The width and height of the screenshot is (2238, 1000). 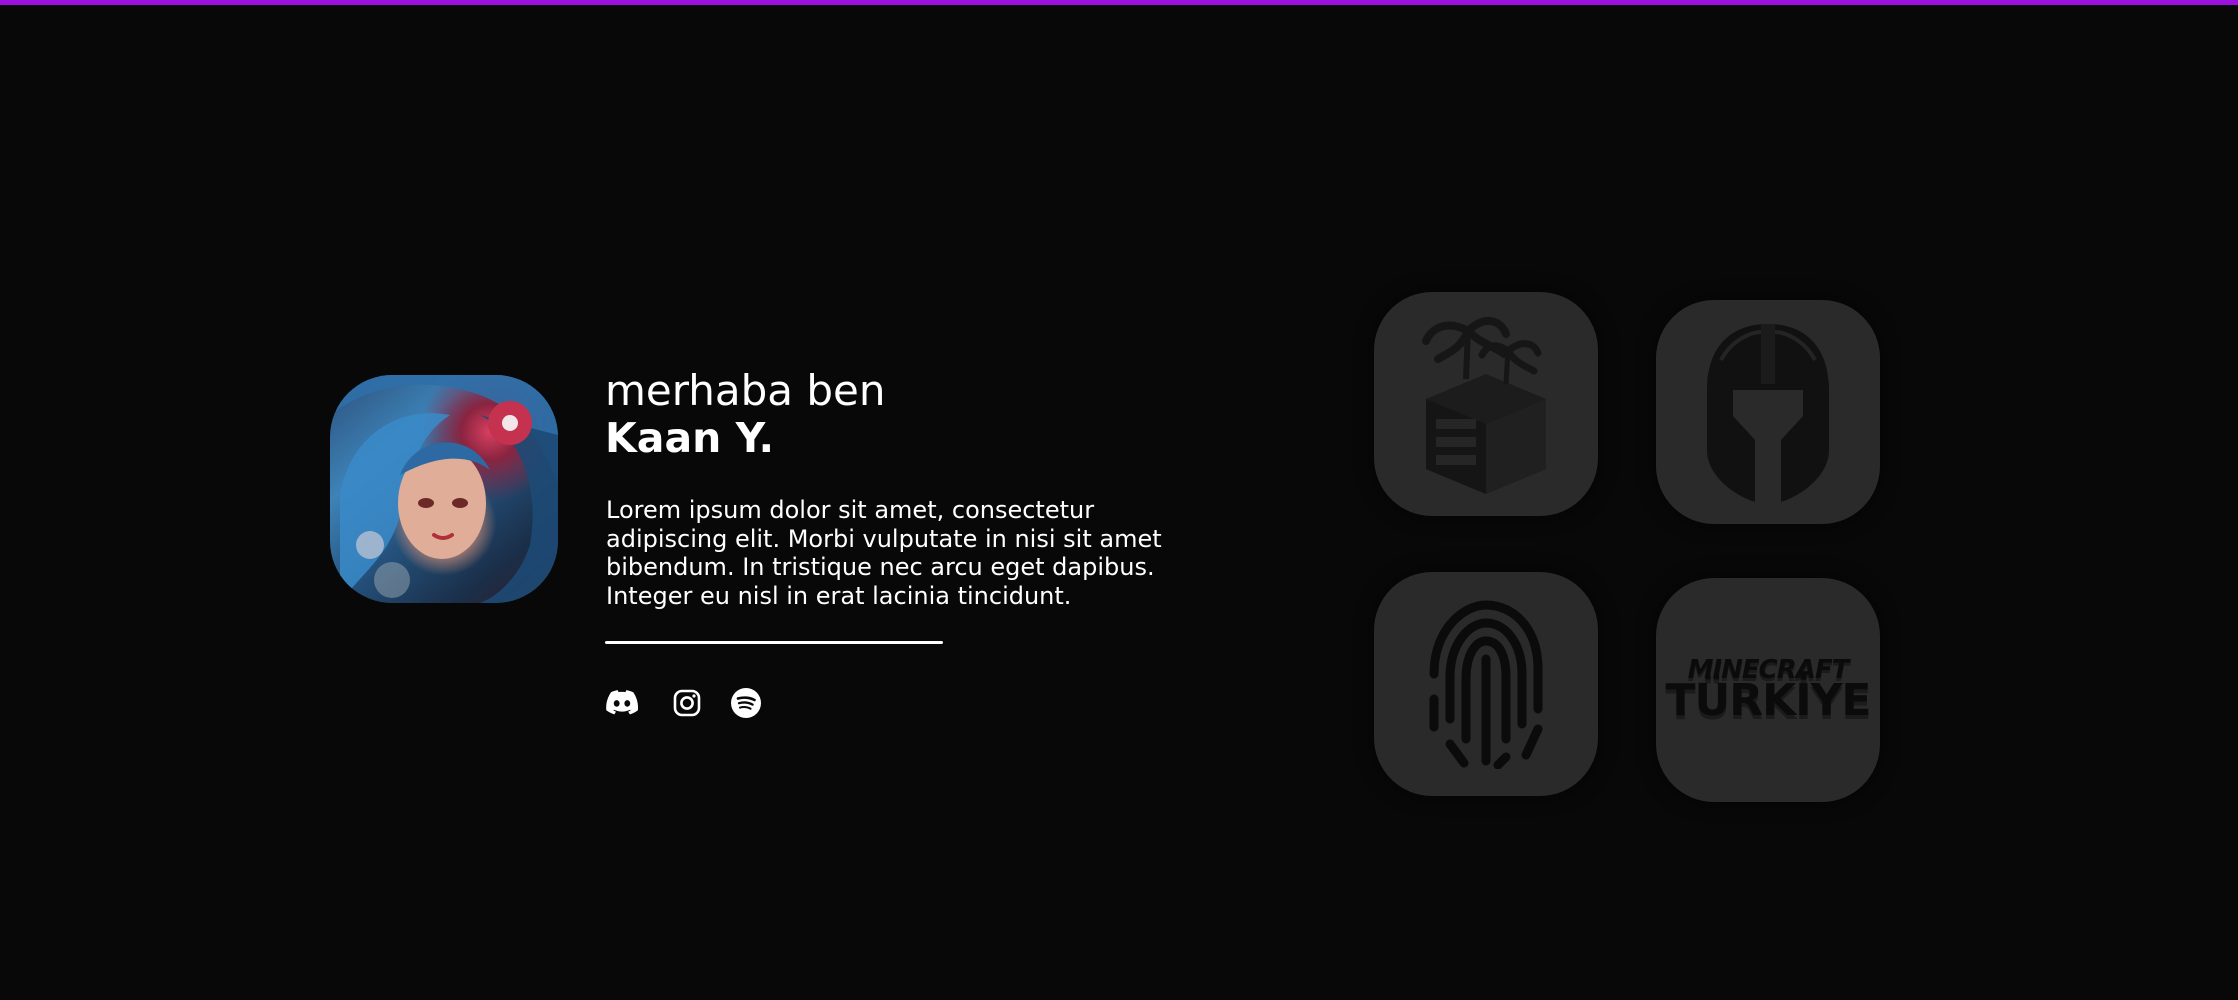 I want to click on divider, so click(x=774, y=642).